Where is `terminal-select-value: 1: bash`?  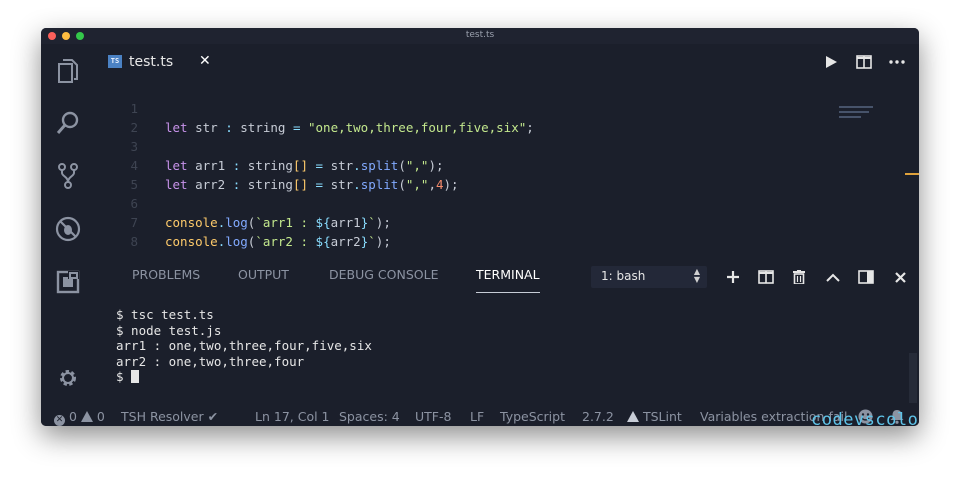 terminal-select-value: 1: bash is located at coordinates (623, 276).